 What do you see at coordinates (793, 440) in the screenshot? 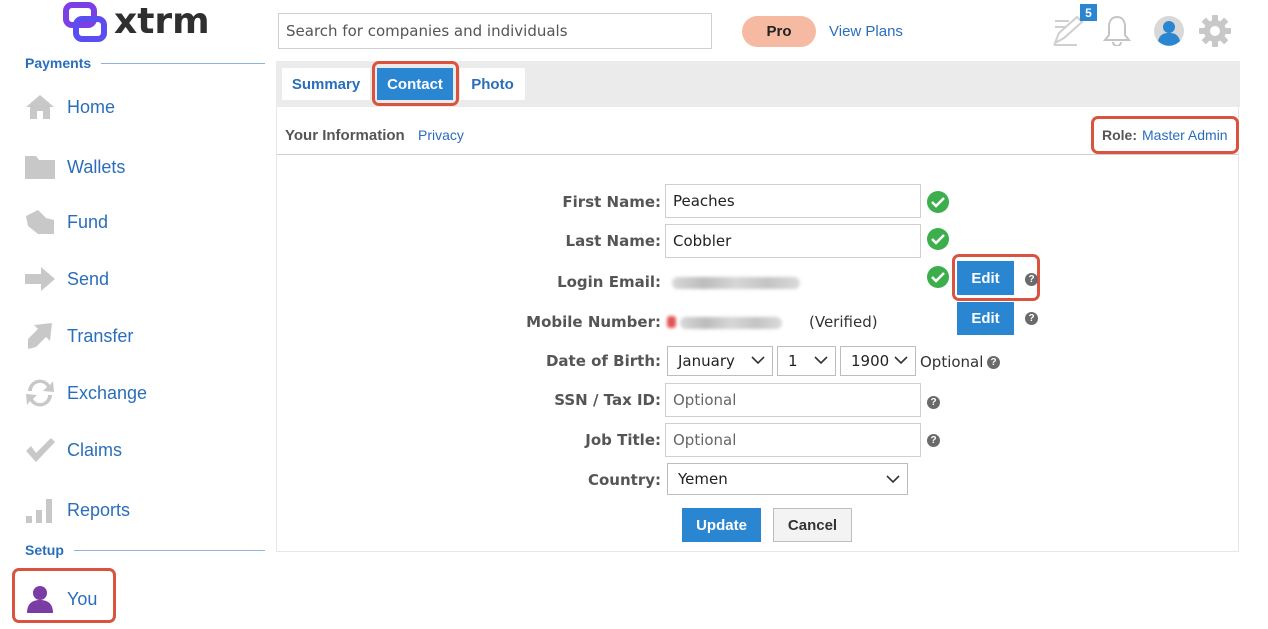
I see `job-title-input` at bounding box center [793, 440].